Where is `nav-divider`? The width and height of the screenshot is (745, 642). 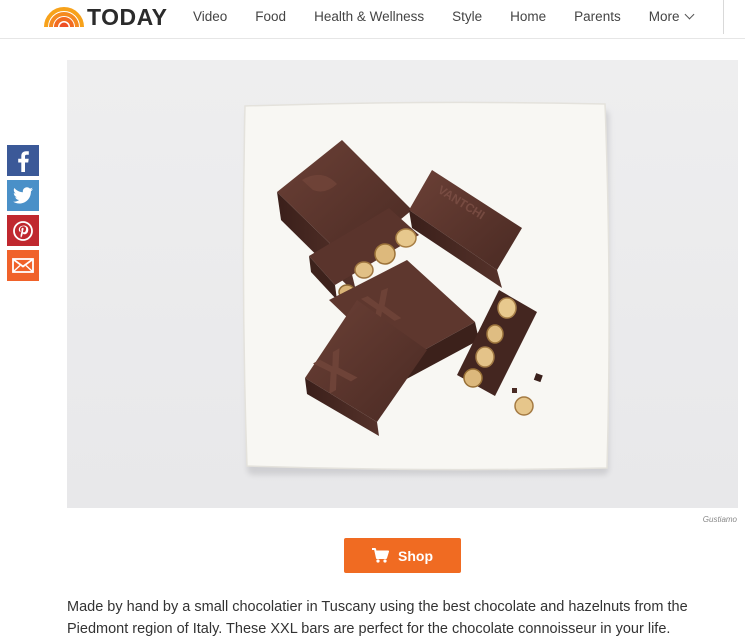 nav-divider is located at coordinates (723, 17).